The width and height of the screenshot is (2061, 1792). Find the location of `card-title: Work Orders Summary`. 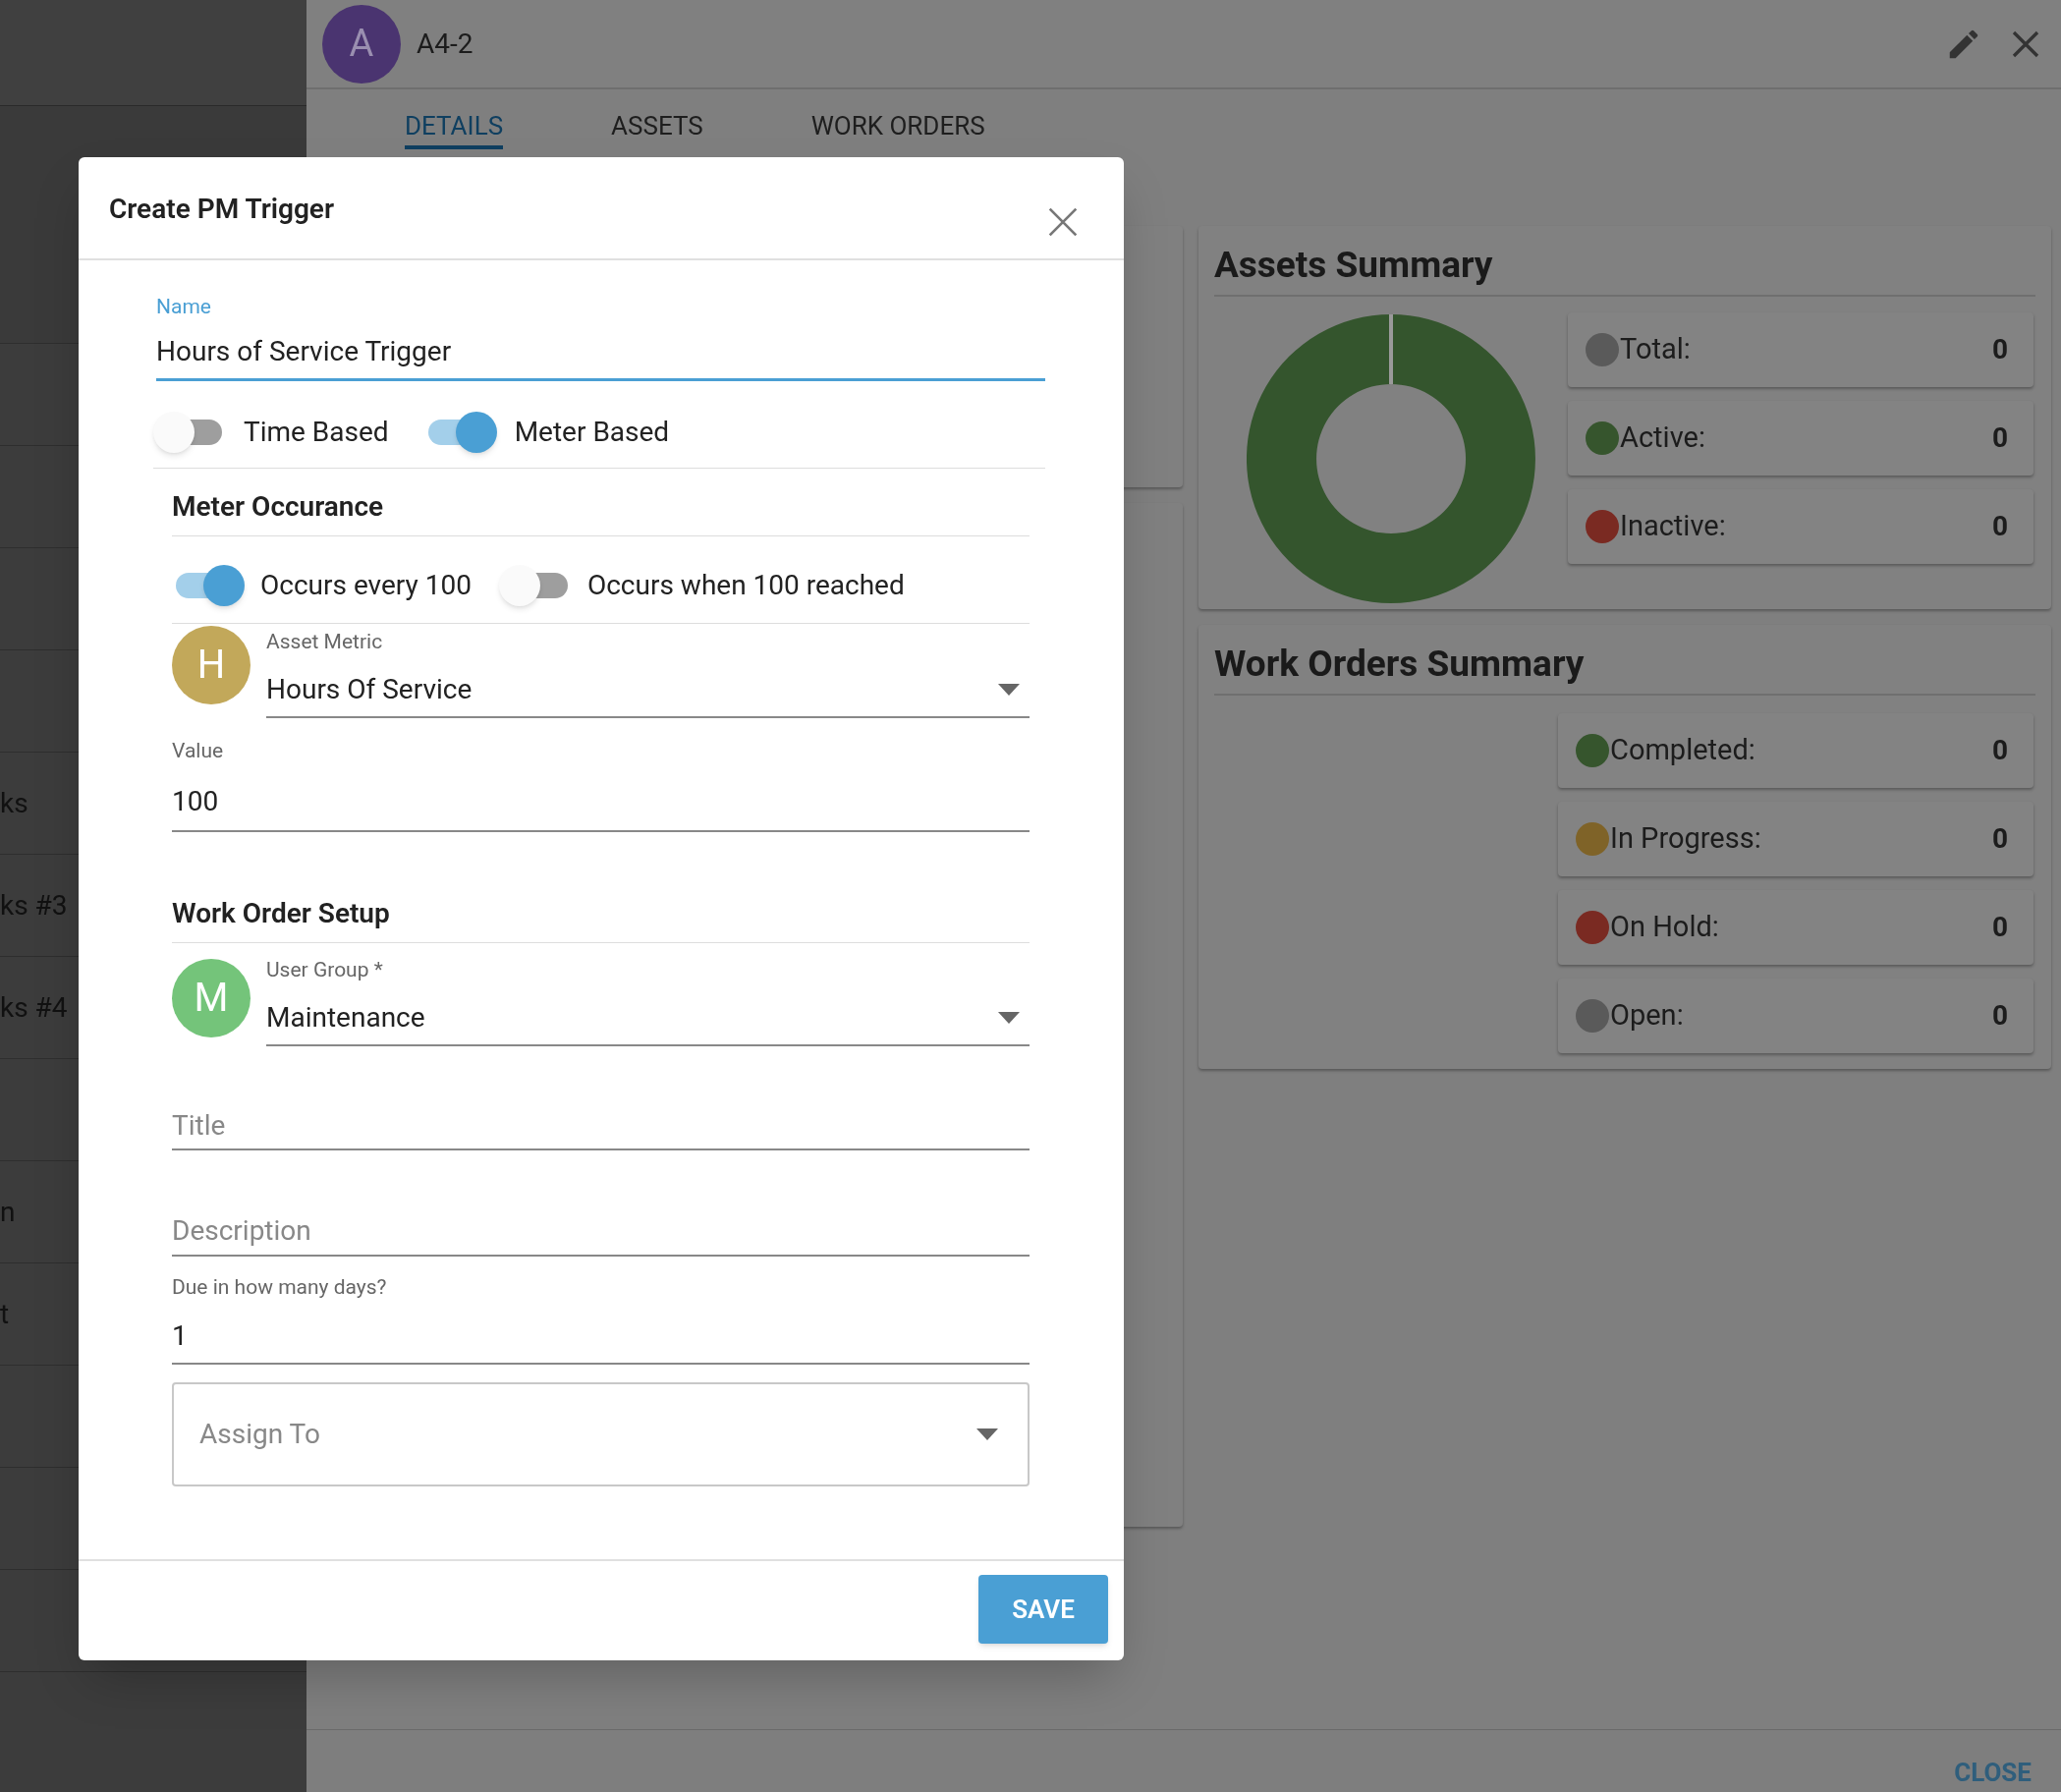

card-title: Work Orders Summary is located at coordinates (1624, 666).